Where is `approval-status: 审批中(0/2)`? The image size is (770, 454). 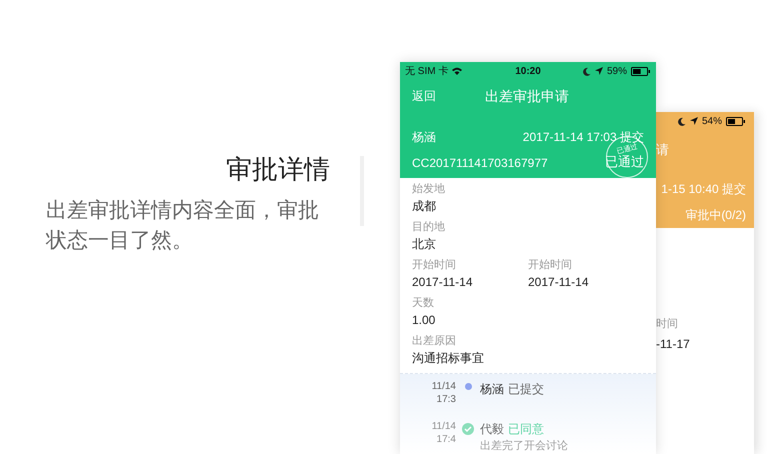
approval-status: 审批中(0/2) is located at coordinates (715, 215).